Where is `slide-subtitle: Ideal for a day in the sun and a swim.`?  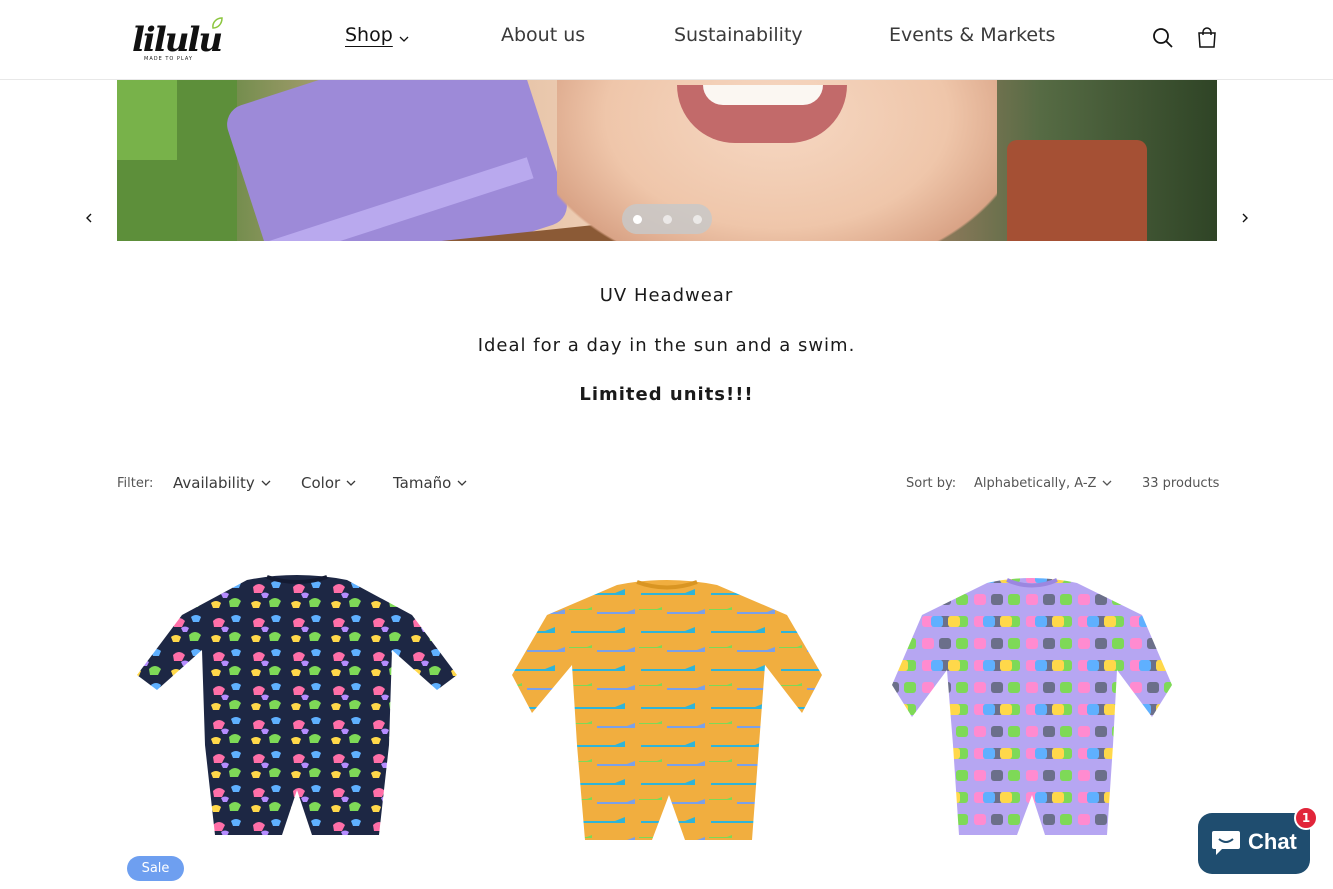 slide-subtitle: Ideal for a day in the sun and a swim. is located at coordinates (666, 345).